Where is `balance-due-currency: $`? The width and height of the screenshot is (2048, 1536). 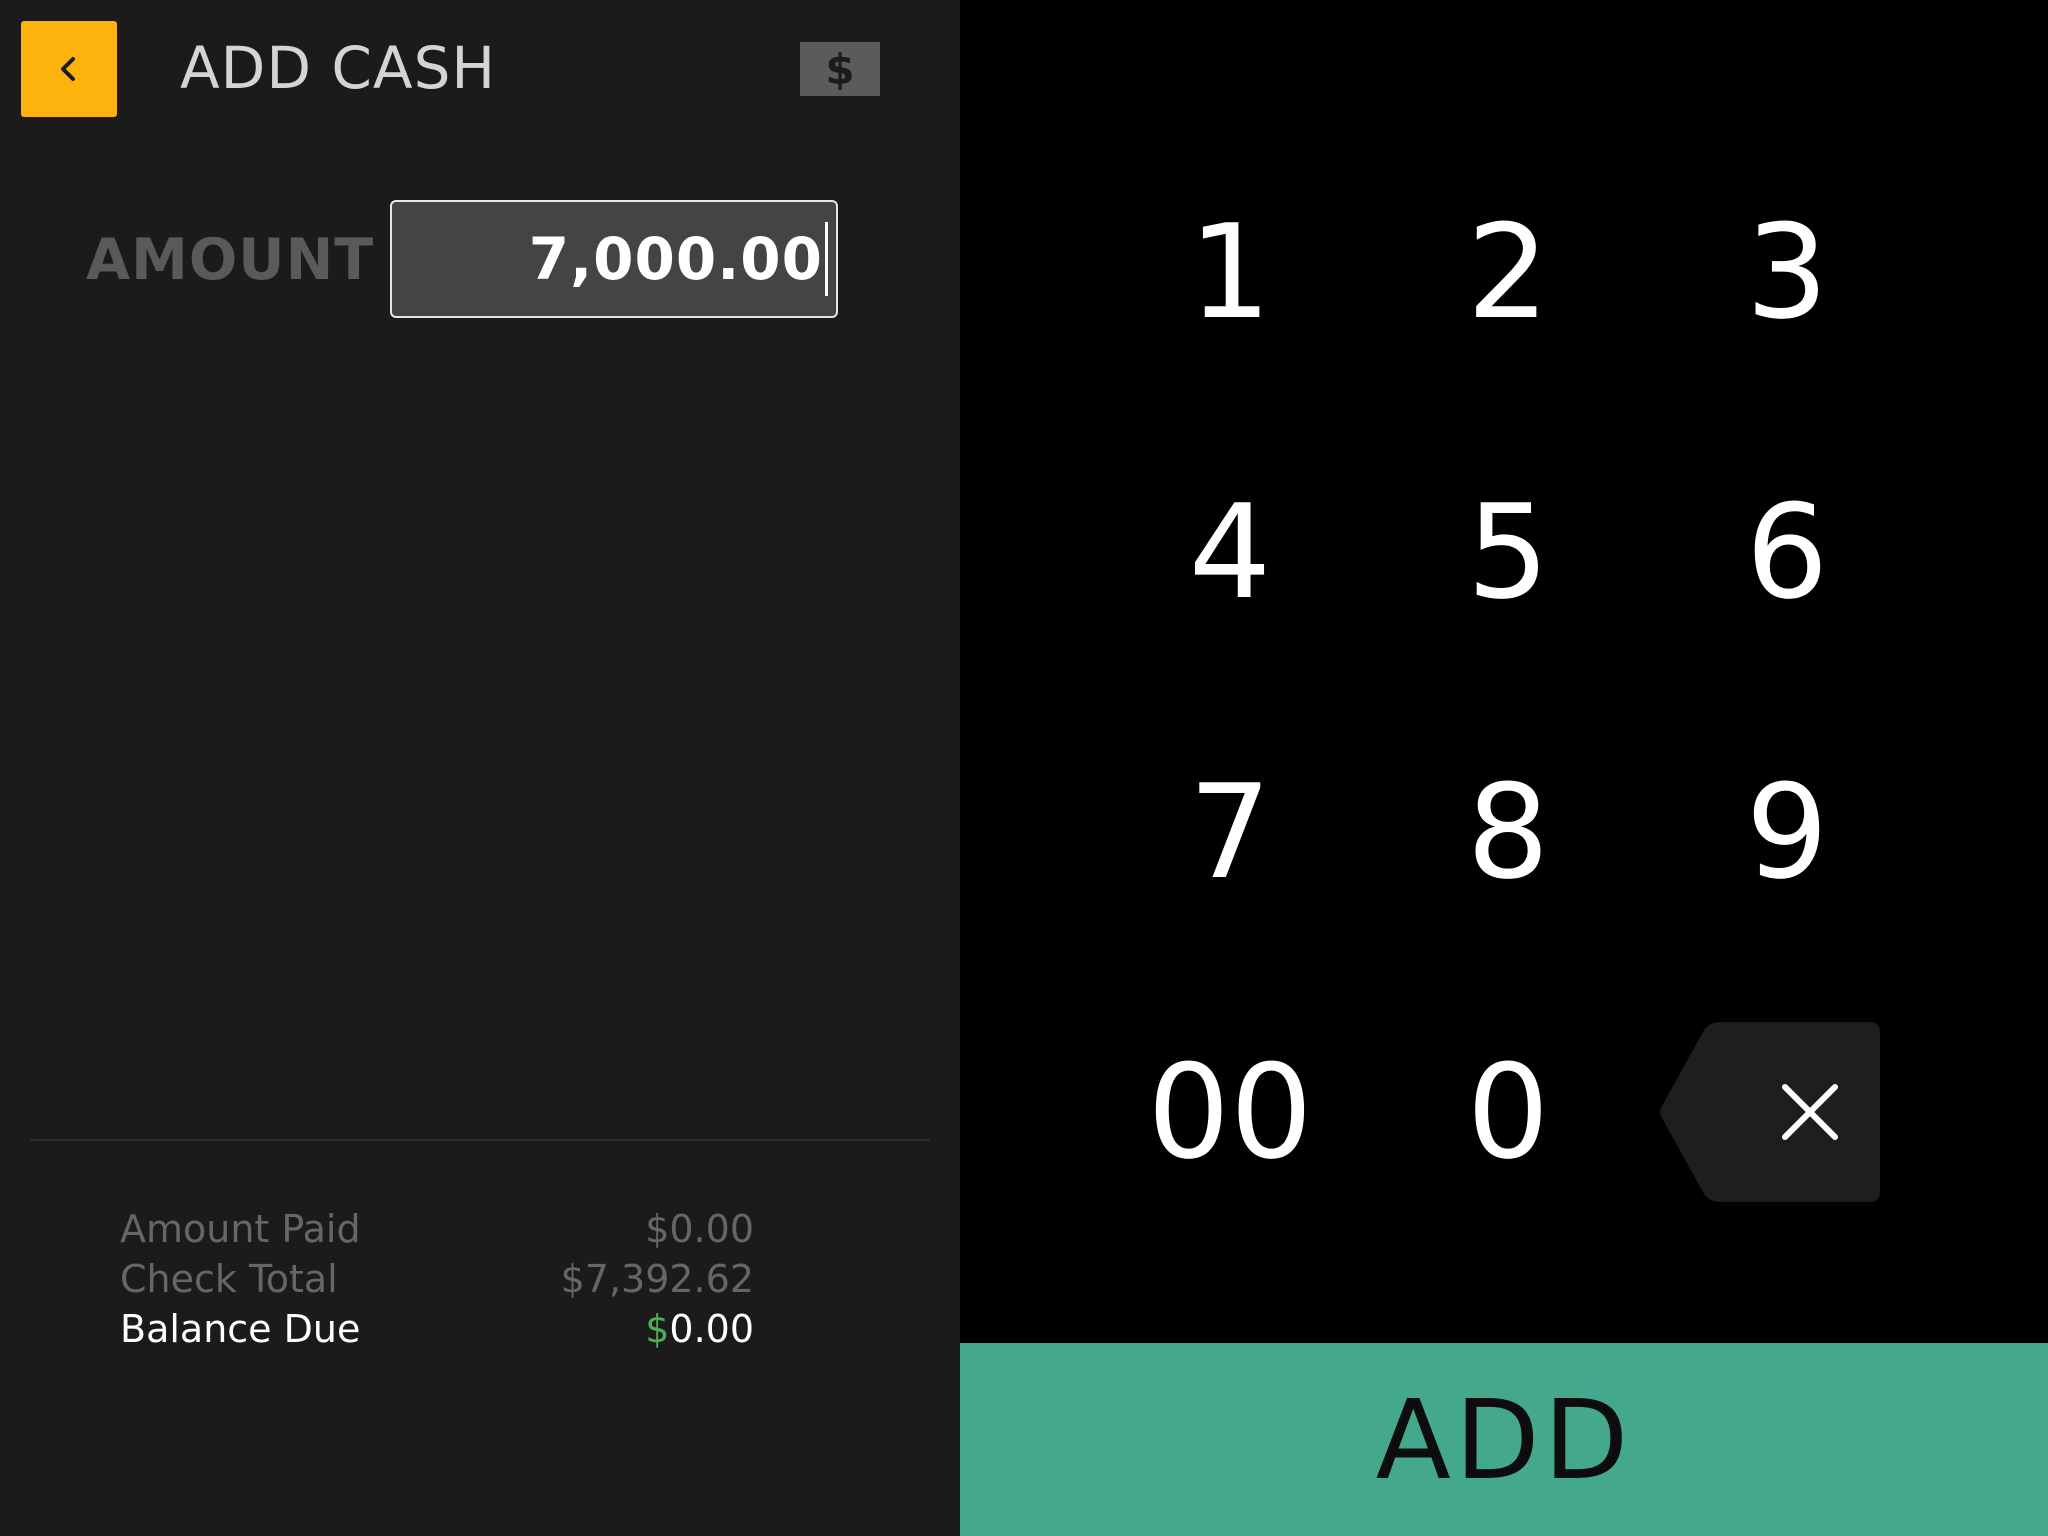 balance-due-currency: $ is located at coordinates (657, 1329).